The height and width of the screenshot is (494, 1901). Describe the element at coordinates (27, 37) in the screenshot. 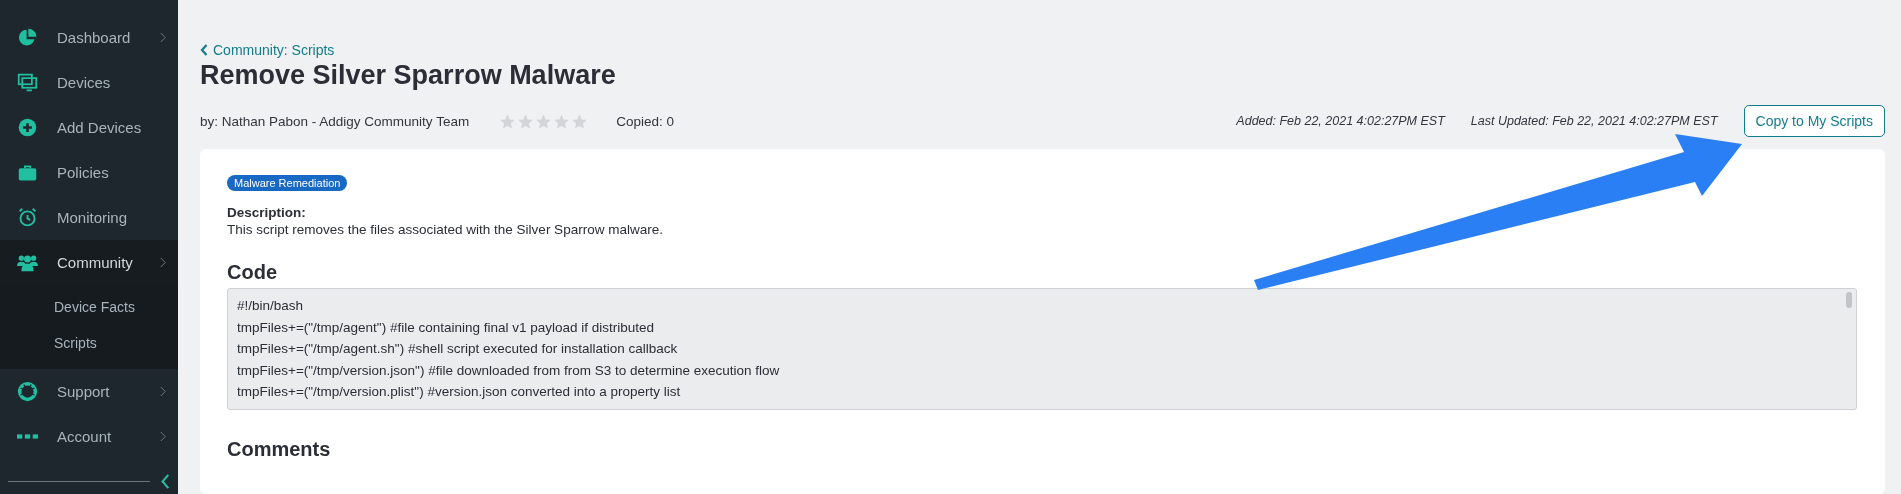

I see `pie-chart-icon` at that location.